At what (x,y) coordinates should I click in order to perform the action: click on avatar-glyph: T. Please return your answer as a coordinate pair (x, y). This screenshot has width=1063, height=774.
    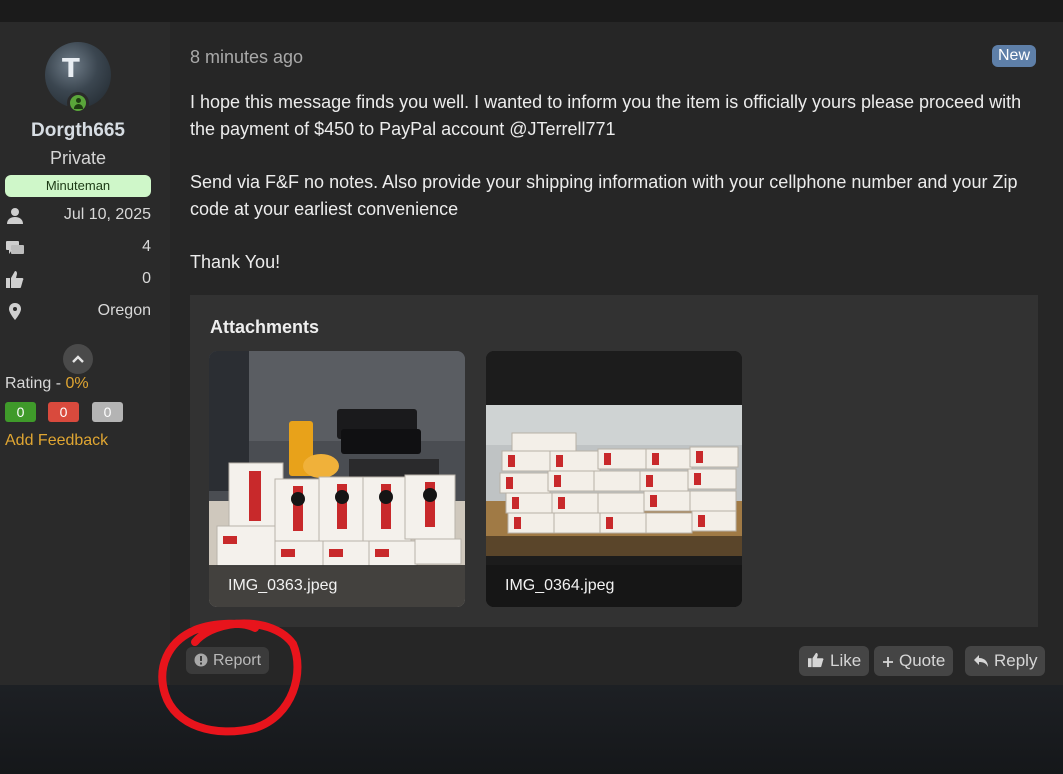
    Looking at the image, I should click on (71, 69).